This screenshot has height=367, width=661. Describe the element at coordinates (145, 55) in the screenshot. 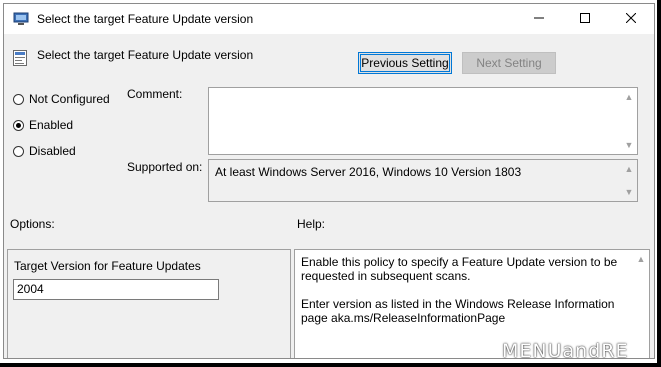

I see `policy-name-heading: Select the target Feature Update version` at that location.